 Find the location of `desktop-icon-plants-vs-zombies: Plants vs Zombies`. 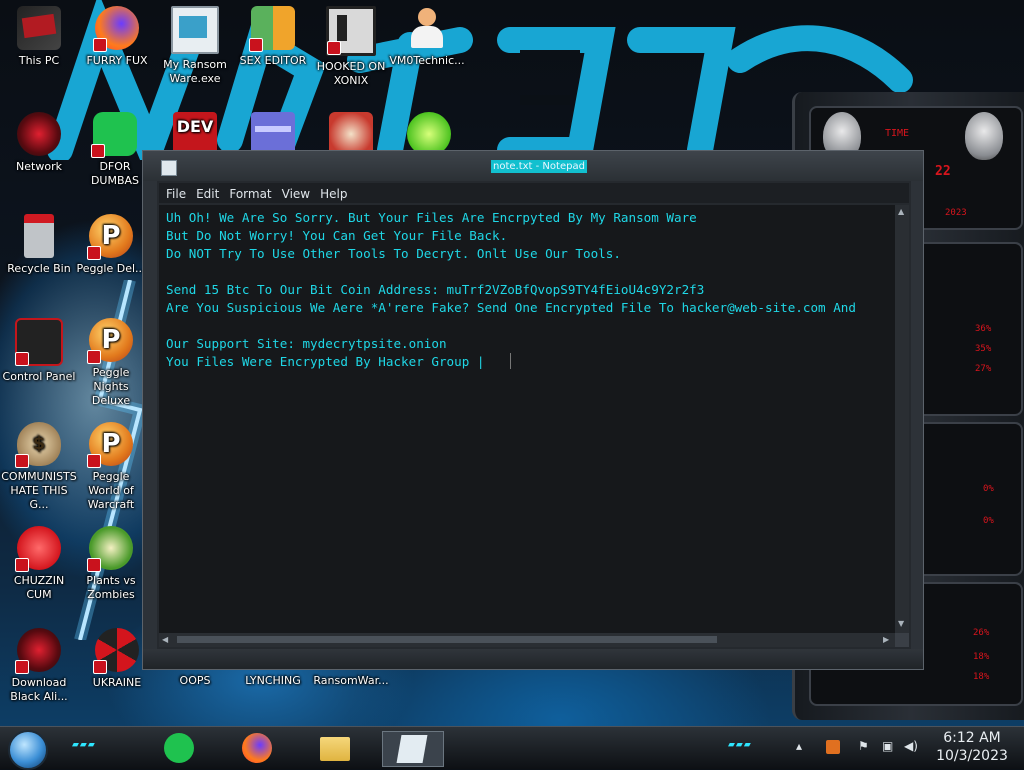

desktop-icon-plants-vs-zombies: Plants vs Zombies is located at coordinates (111, 564).